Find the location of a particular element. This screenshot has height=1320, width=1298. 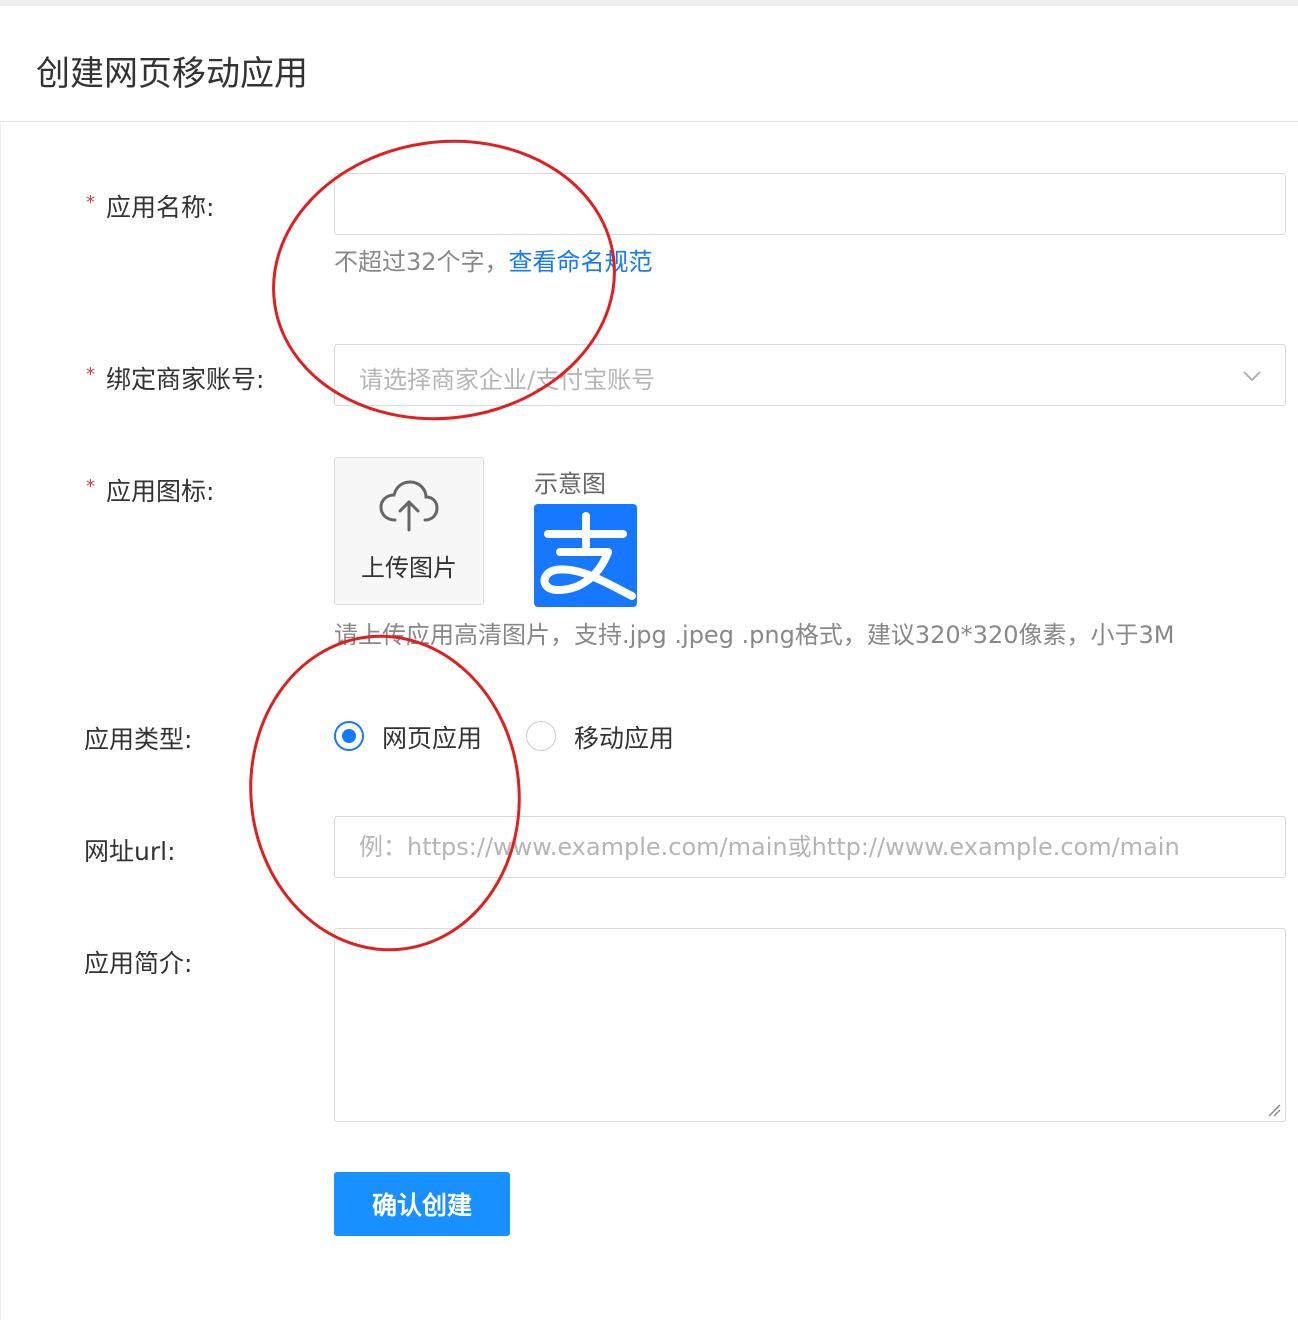

confirm-create-button: 确认创建 is located at coordinates (422, 1204).